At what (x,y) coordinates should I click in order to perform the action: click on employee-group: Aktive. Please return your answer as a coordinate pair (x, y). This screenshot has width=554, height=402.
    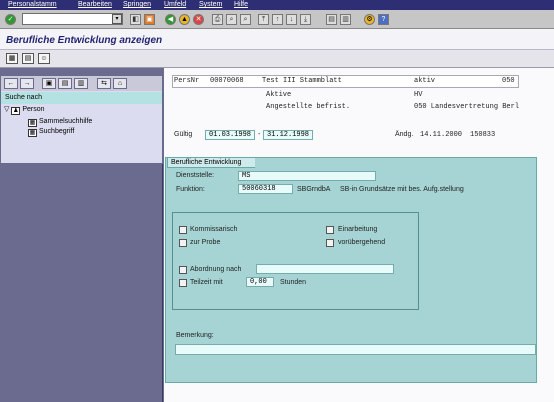
    Looking at the image, I should click on (279, 95).